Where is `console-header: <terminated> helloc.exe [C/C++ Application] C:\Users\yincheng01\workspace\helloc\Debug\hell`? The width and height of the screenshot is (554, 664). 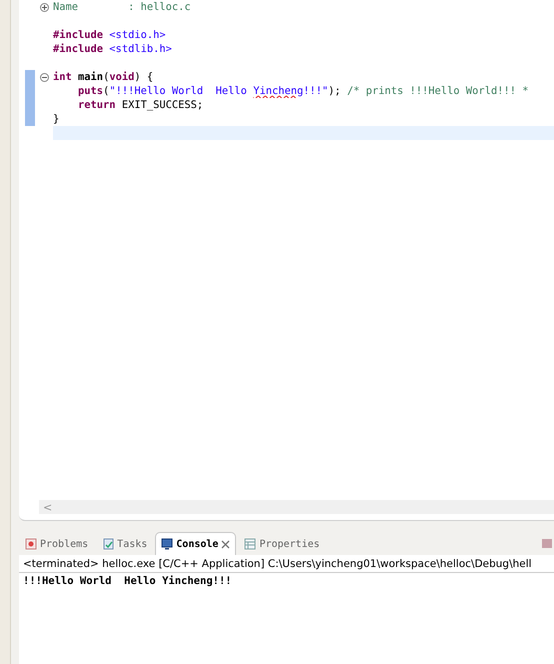 console-header: <terminated> helloc.exe [C/C++ Application] C:\Users\yincheng01\workspace\helloc\Debug\hell is located at coordinates (286, 564).